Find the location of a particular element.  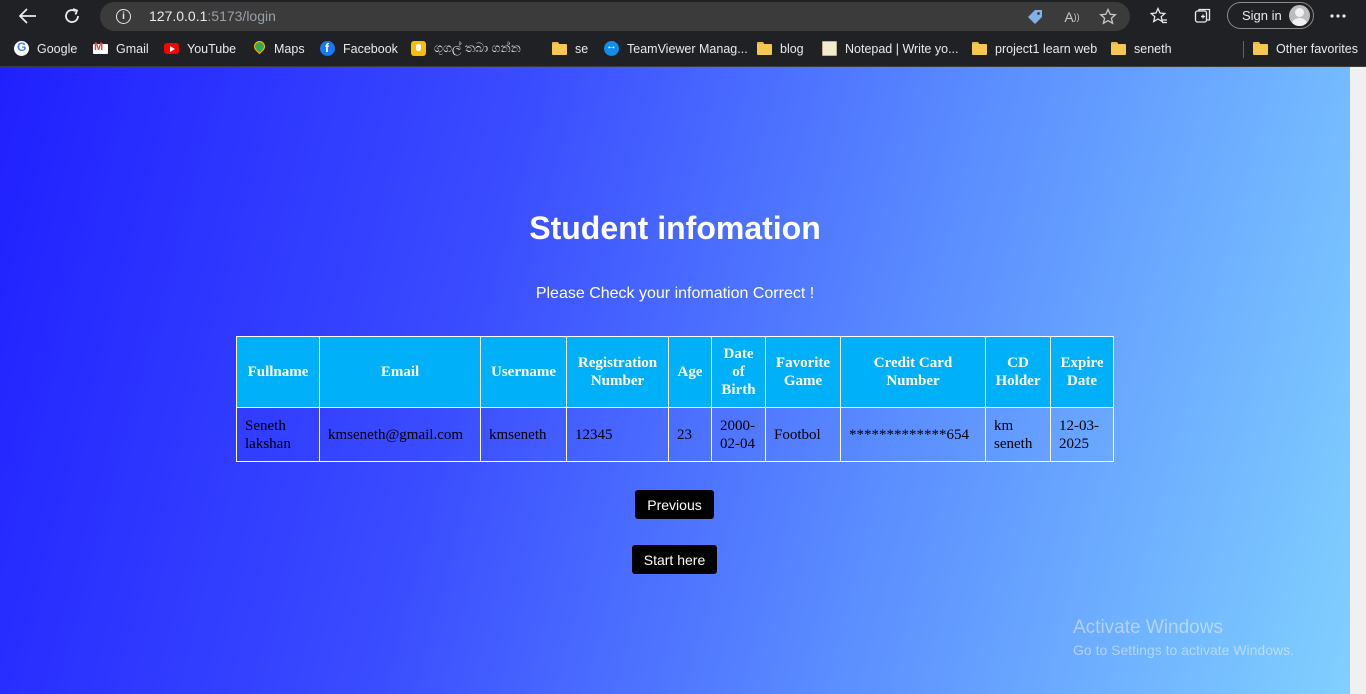

bookmark-youtube: YouTube is located at coordinates (200, 48).